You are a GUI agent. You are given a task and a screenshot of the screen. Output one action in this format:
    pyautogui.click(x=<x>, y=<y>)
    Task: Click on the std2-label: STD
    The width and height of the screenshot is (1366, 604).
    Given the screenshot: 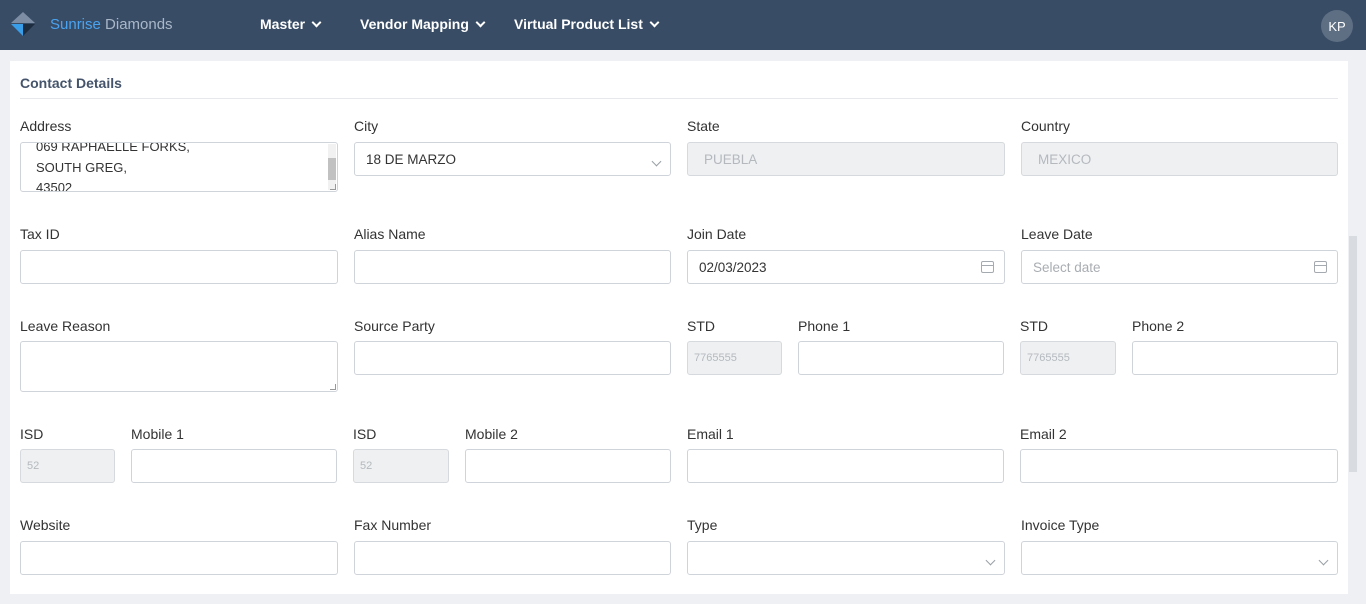 What is the action you would take?
    pyautogui.click(x=1034, y=326)
    